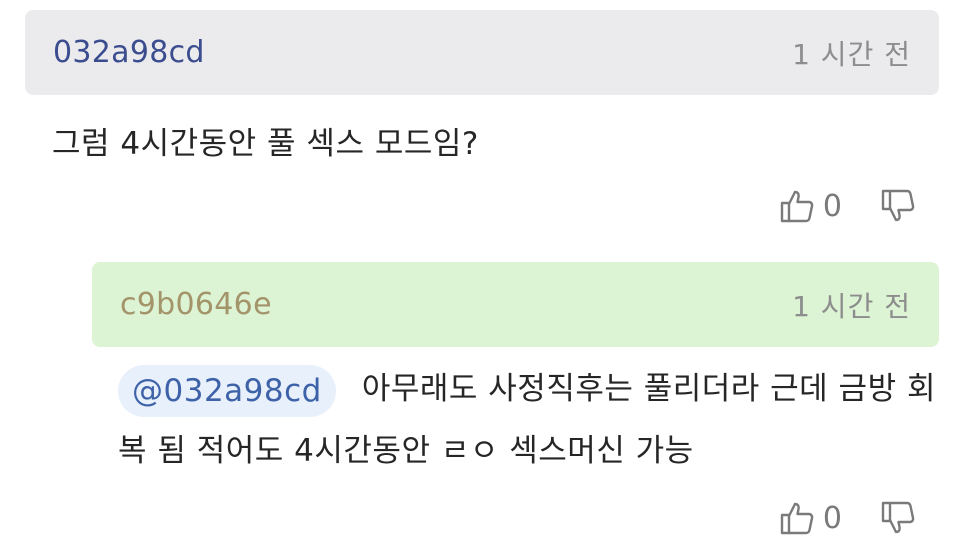  I want to click on comment-author: c9b0646e, so click(196, 304).